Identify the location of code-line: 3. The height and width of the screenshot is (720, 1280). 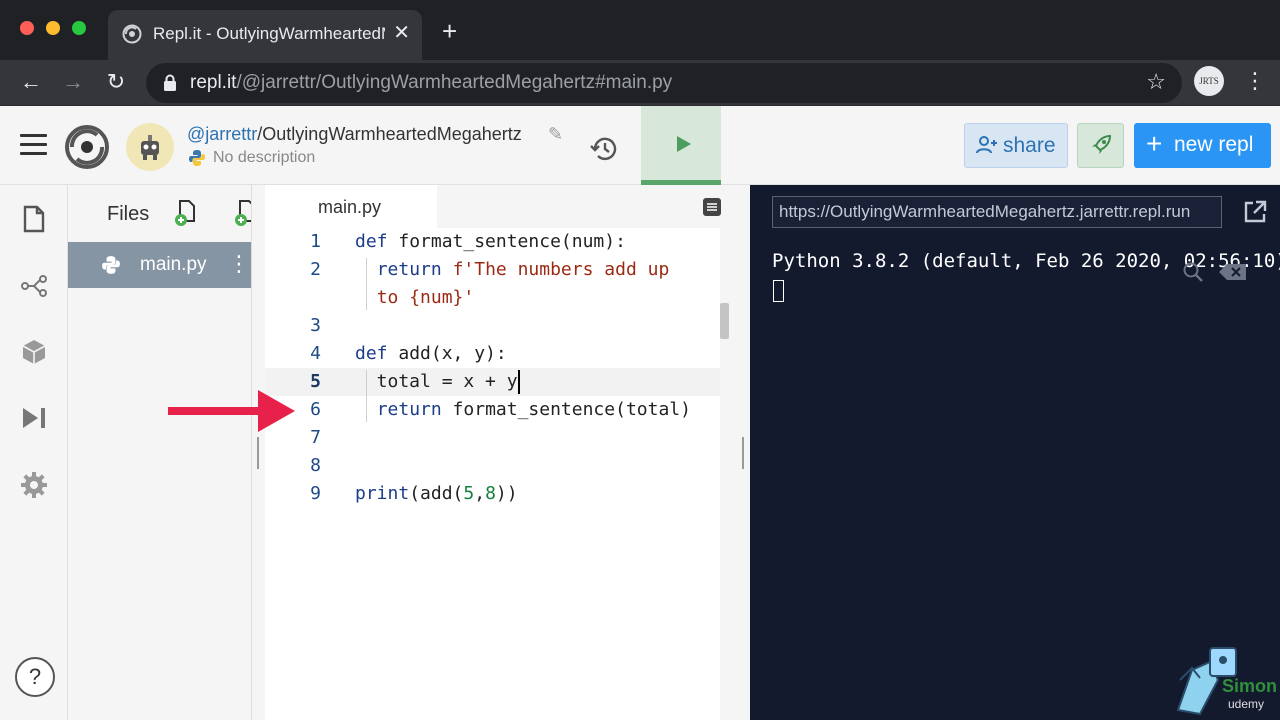
(494, 326).